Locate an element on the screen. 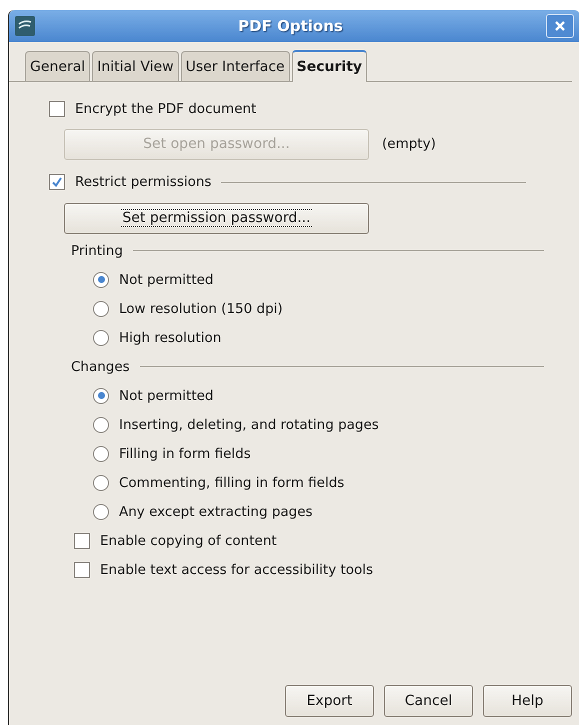 Image resolution: width=579 pixels, height=725 pixels. radio-label: Low resolution (150 dpi) is located at coordinates (201, 308).